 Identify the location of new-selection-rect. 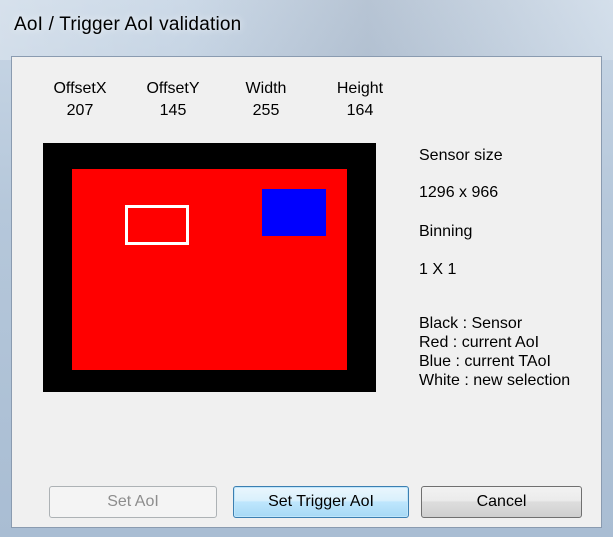
(157, 225).